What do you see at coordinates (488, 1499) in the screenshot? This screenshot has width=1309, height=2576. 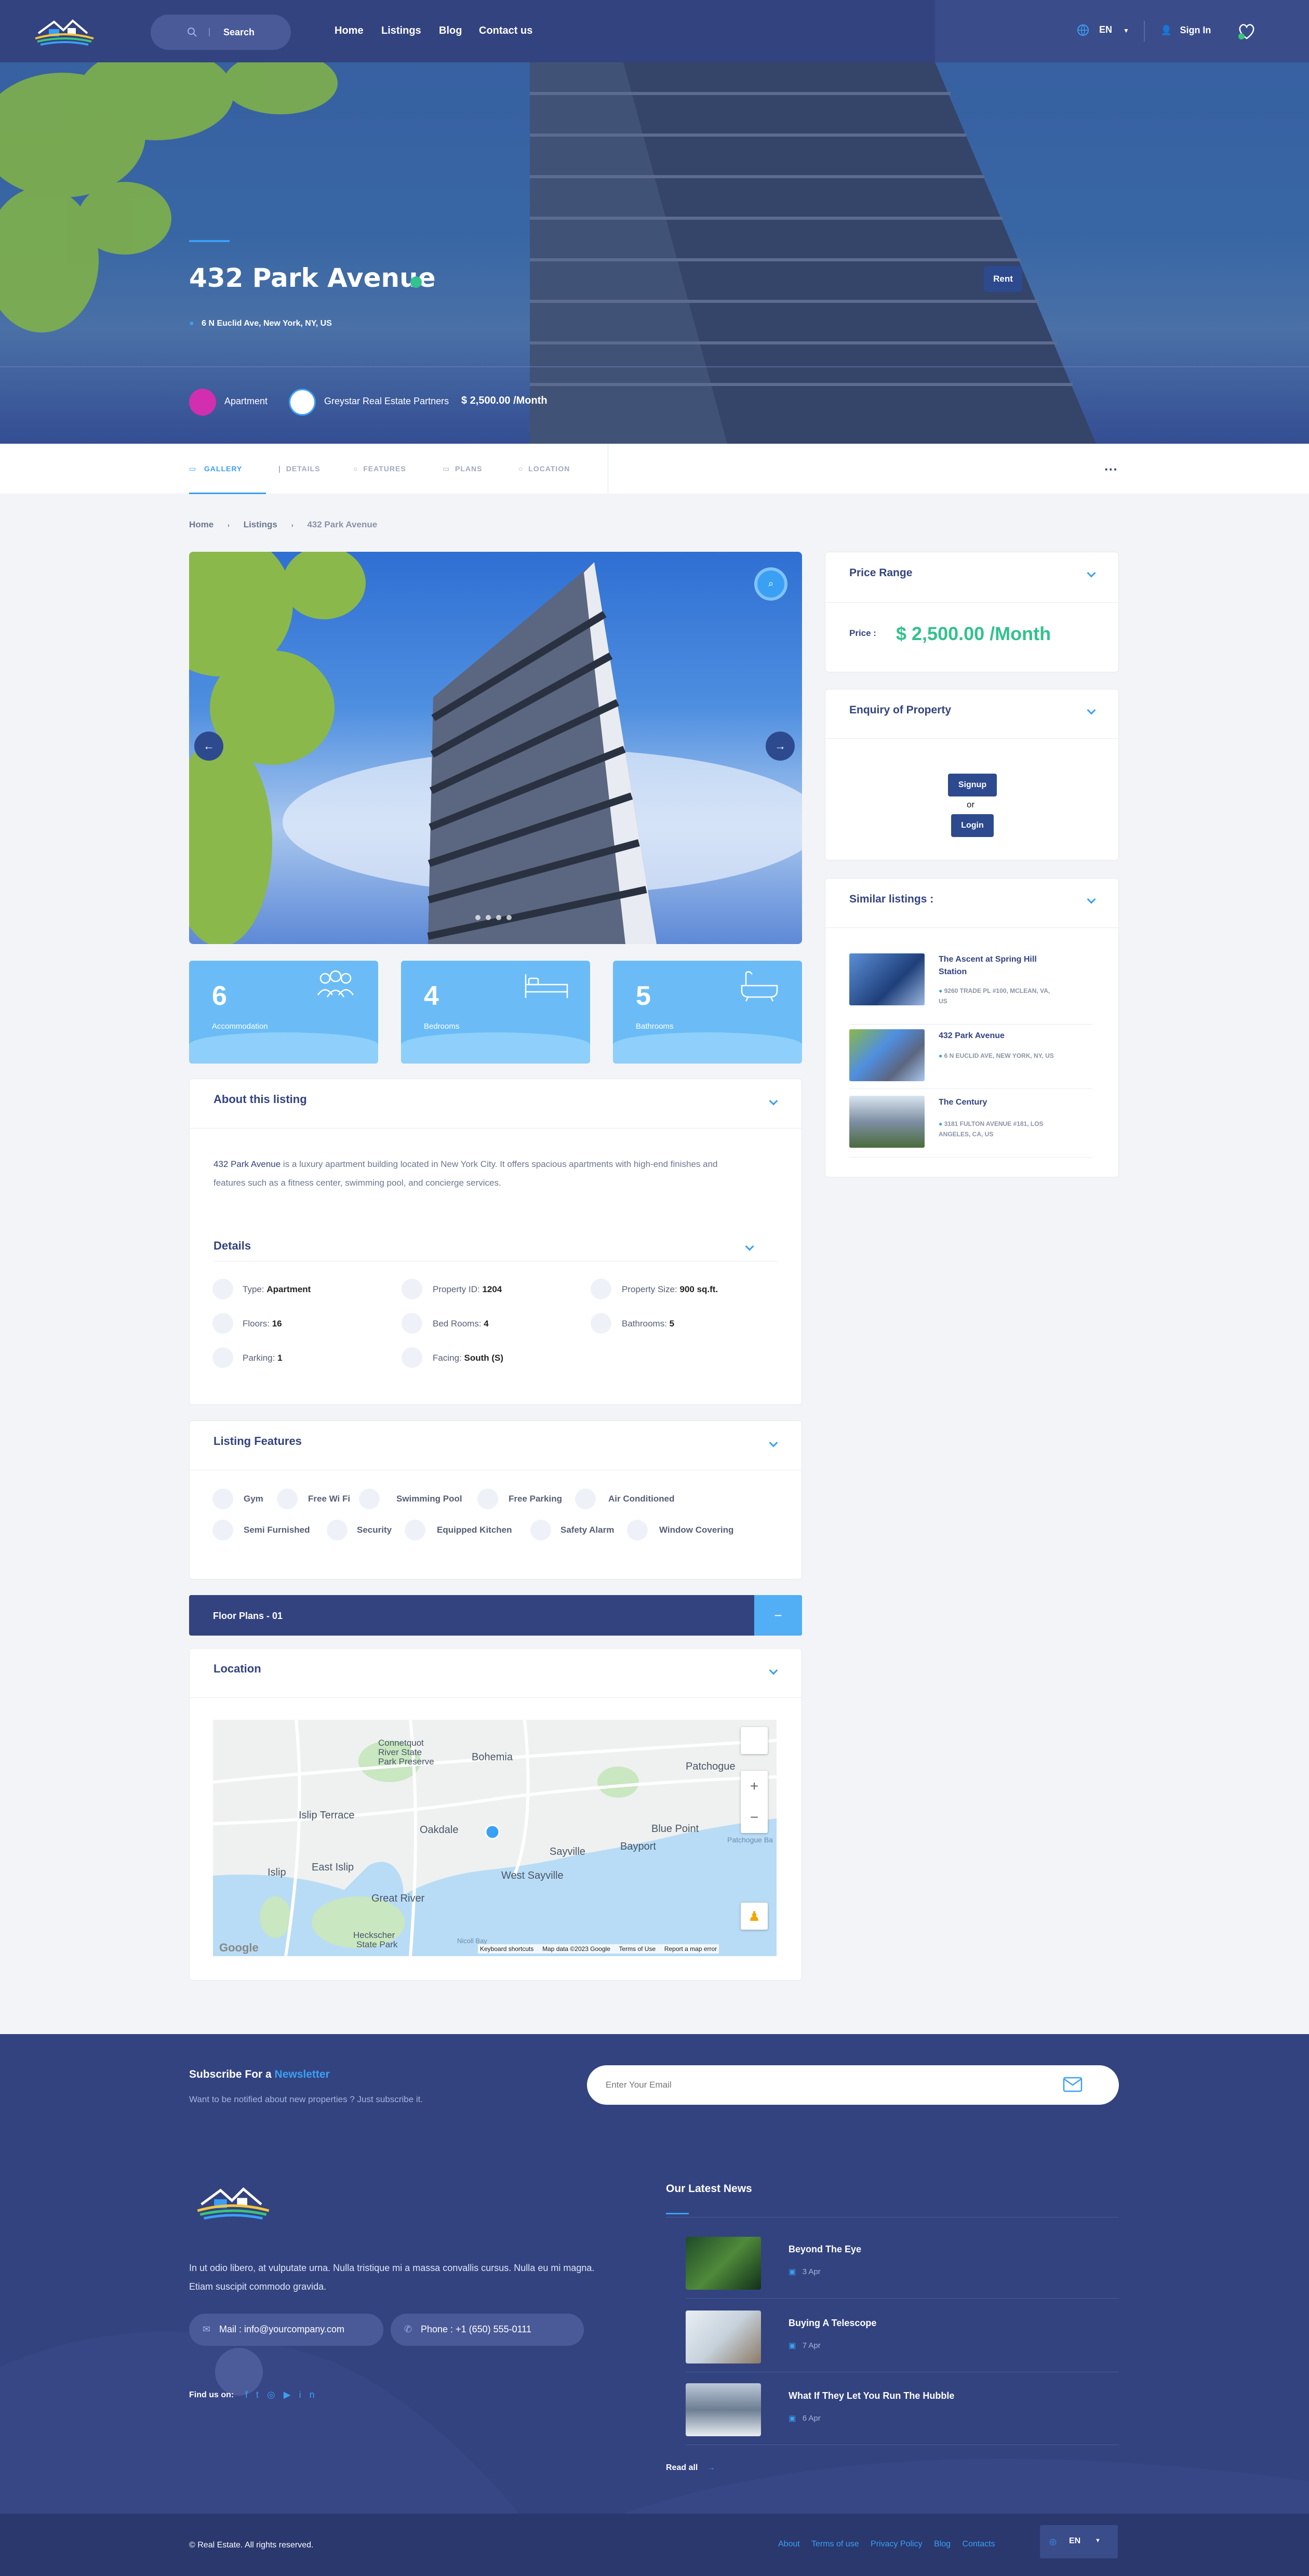 I see `parking-icon` at bounding box center [488, 1499].